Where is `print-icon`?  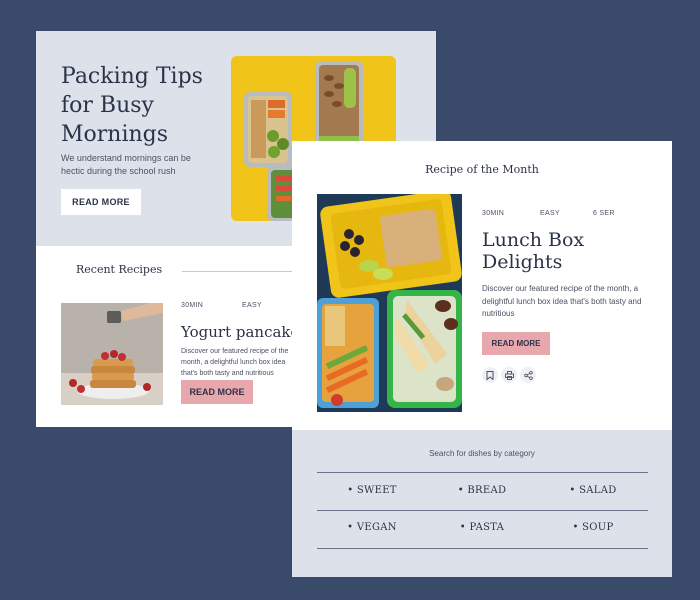
print-icon is located at coordinates (509, 375).